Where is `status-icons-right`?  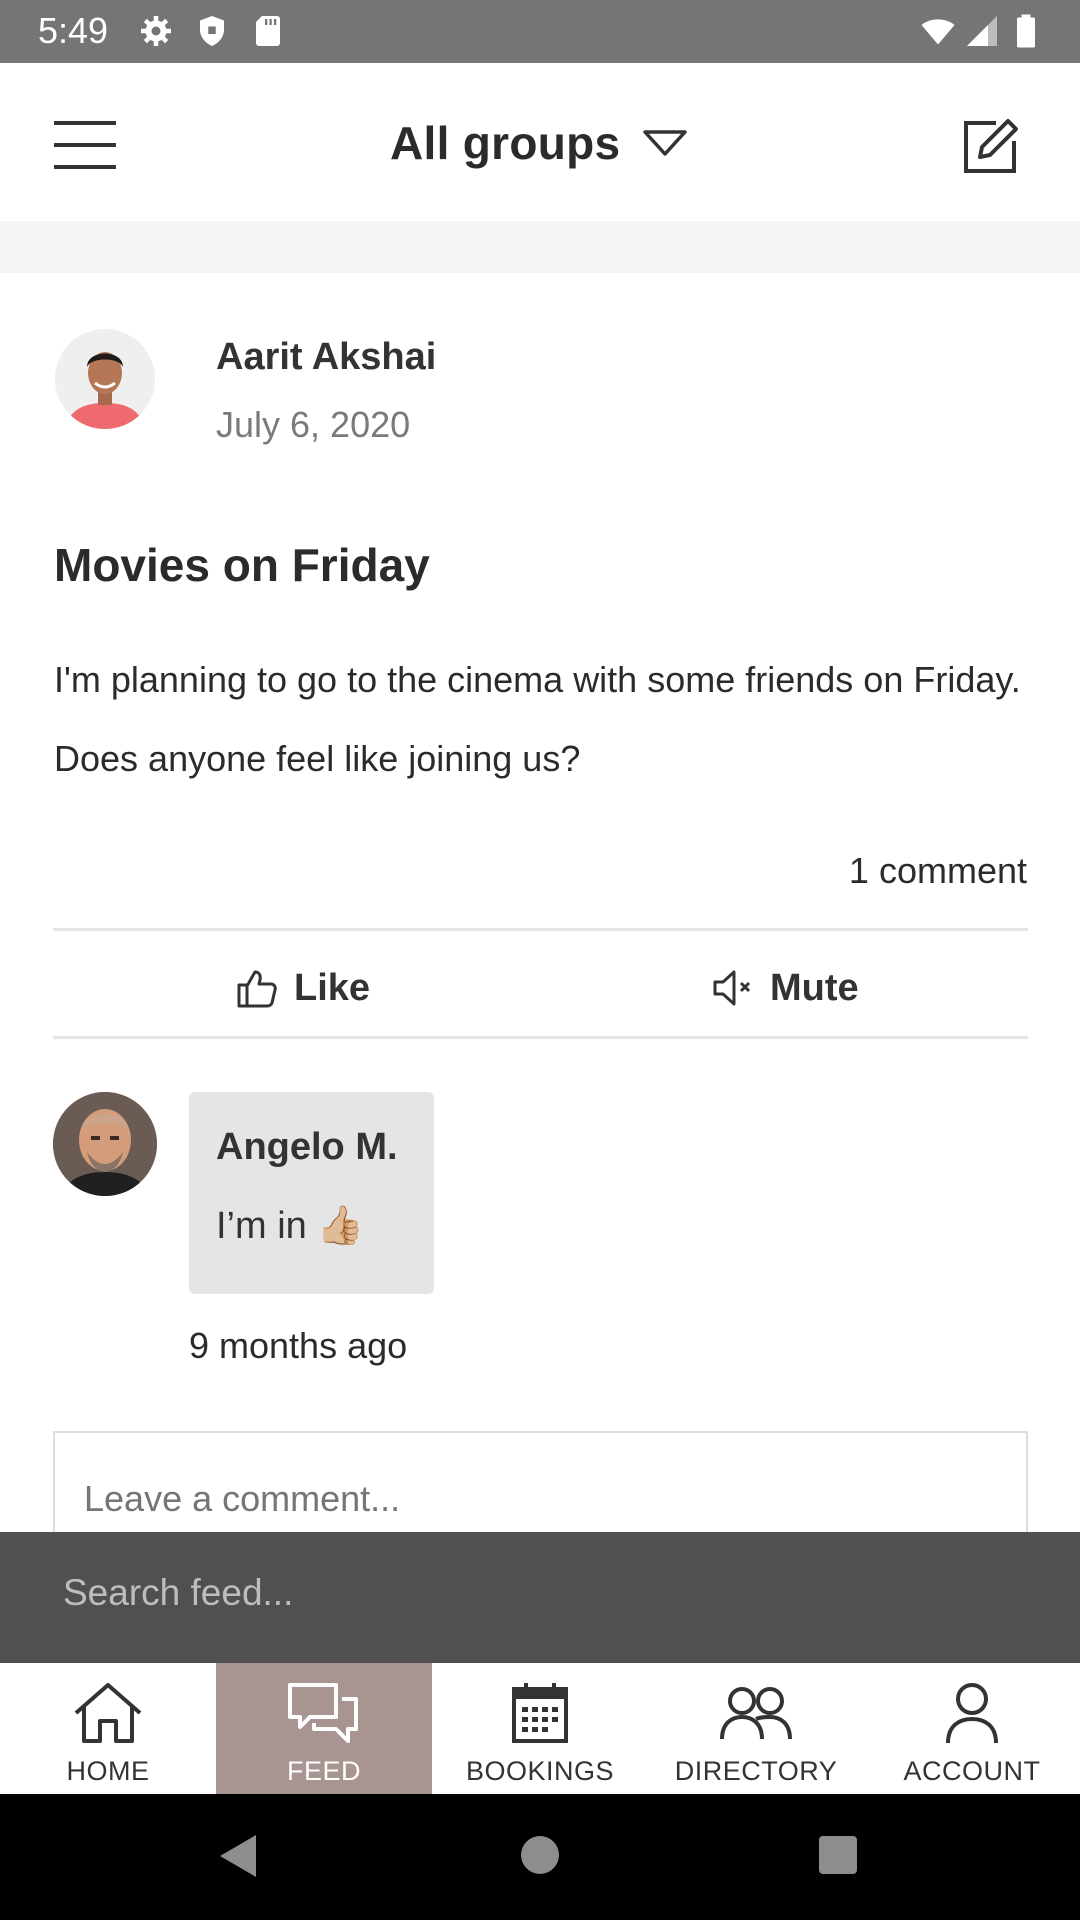
status-icons-right is located at coordinates (982, 31).